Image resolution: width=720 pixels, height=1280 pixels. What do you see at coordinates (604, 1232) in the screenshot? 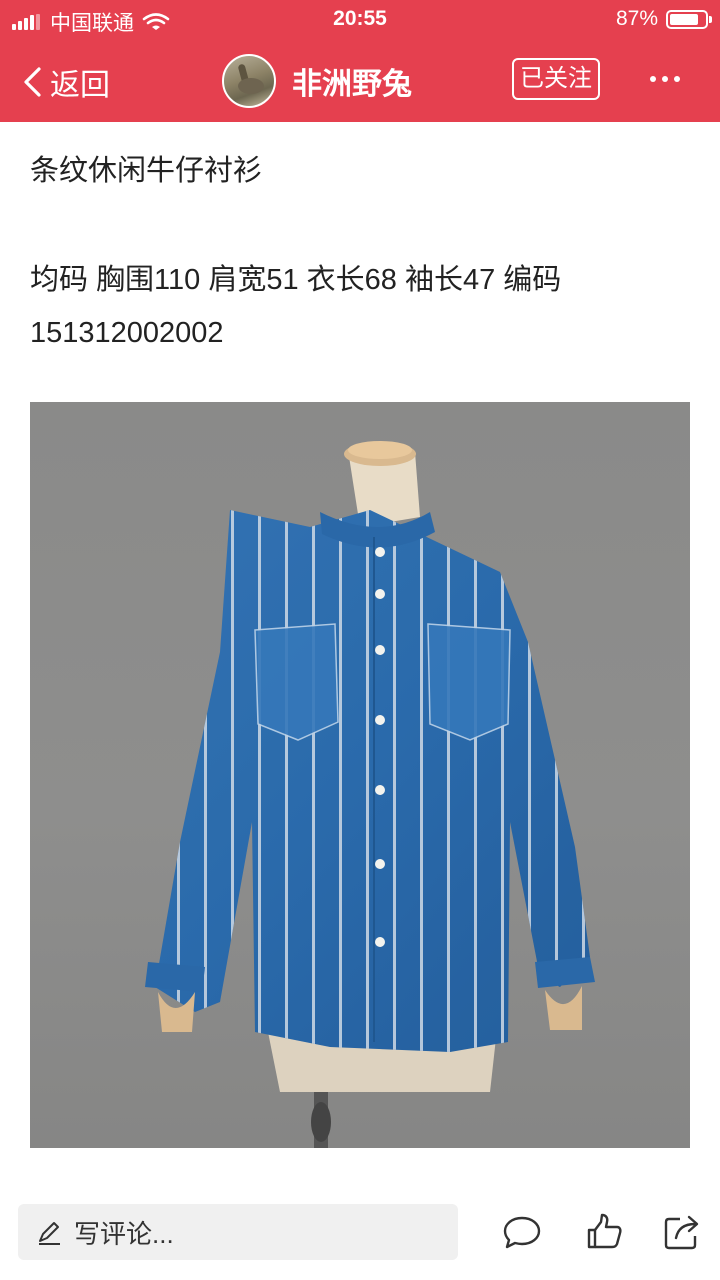
I see `thumbs-up-icon` at bounding box center [604, 1232].